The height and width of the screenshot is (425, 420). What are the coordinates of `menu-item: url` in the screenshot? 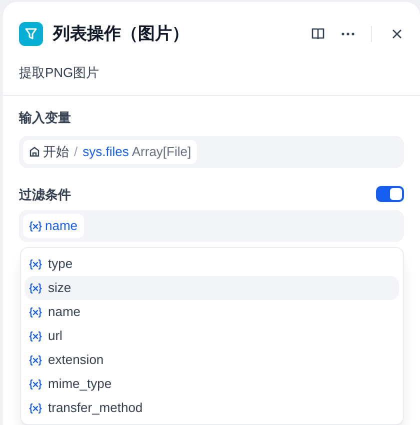 It's located at (212, 336).